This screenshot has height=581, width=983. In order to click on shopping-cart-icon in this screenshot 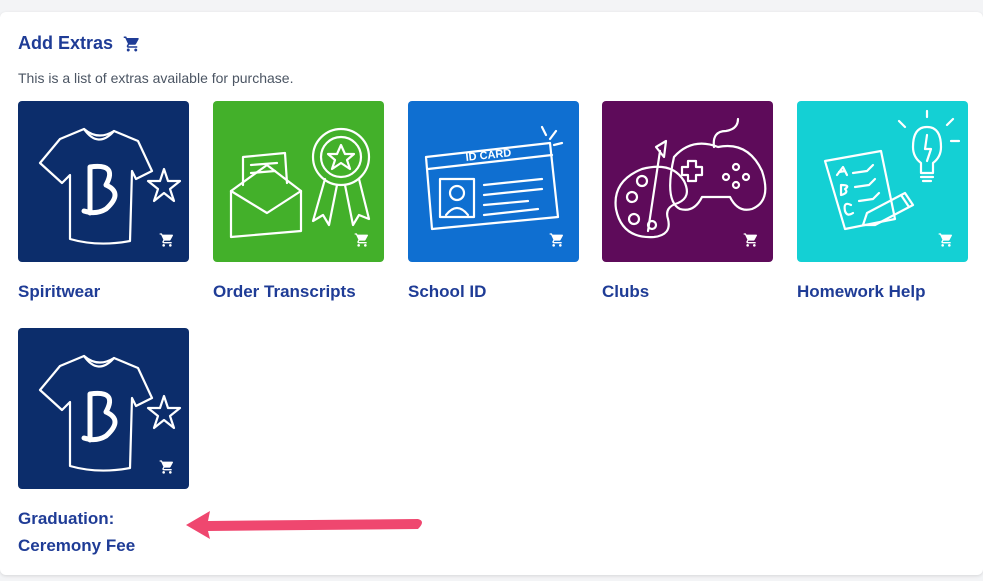, I will do `click(131, 43)`.